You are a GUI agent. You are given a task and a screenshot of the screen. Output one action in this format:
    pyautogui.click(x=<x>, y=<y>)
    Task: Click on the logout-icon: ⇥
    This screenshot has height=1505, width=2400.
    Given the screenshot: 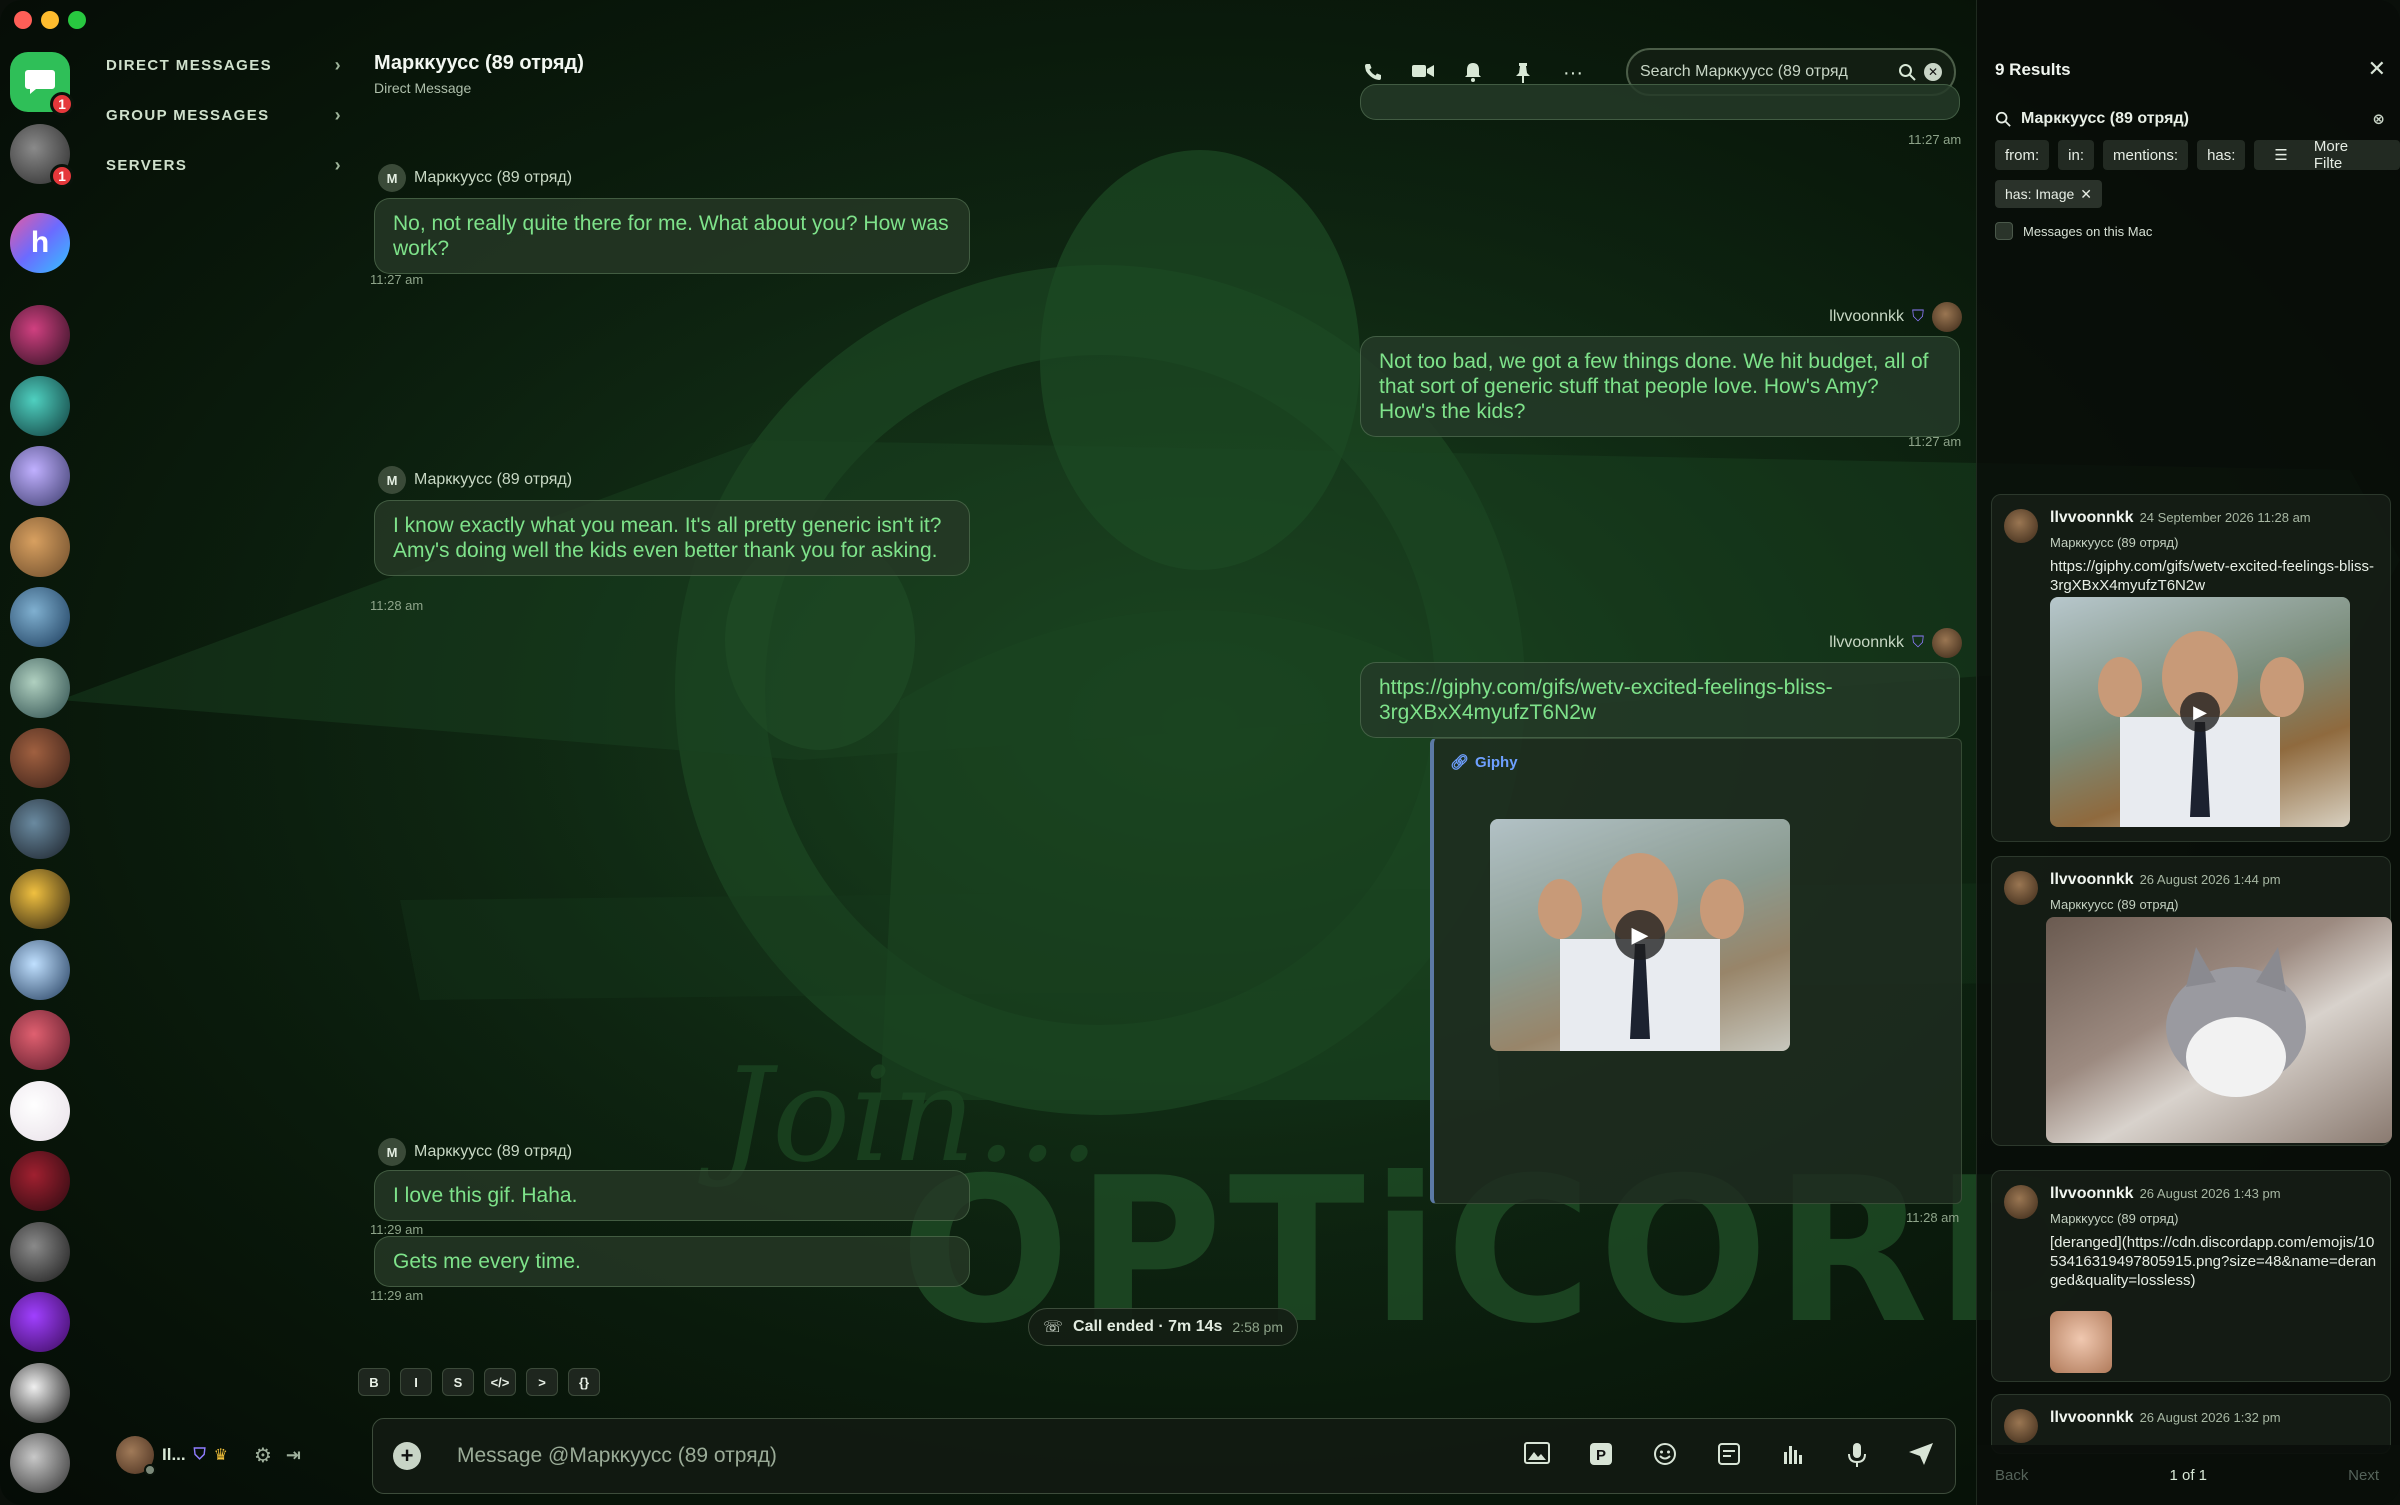 What is the action you would take?
    pyautogui.click(x=293, y=1455)
    